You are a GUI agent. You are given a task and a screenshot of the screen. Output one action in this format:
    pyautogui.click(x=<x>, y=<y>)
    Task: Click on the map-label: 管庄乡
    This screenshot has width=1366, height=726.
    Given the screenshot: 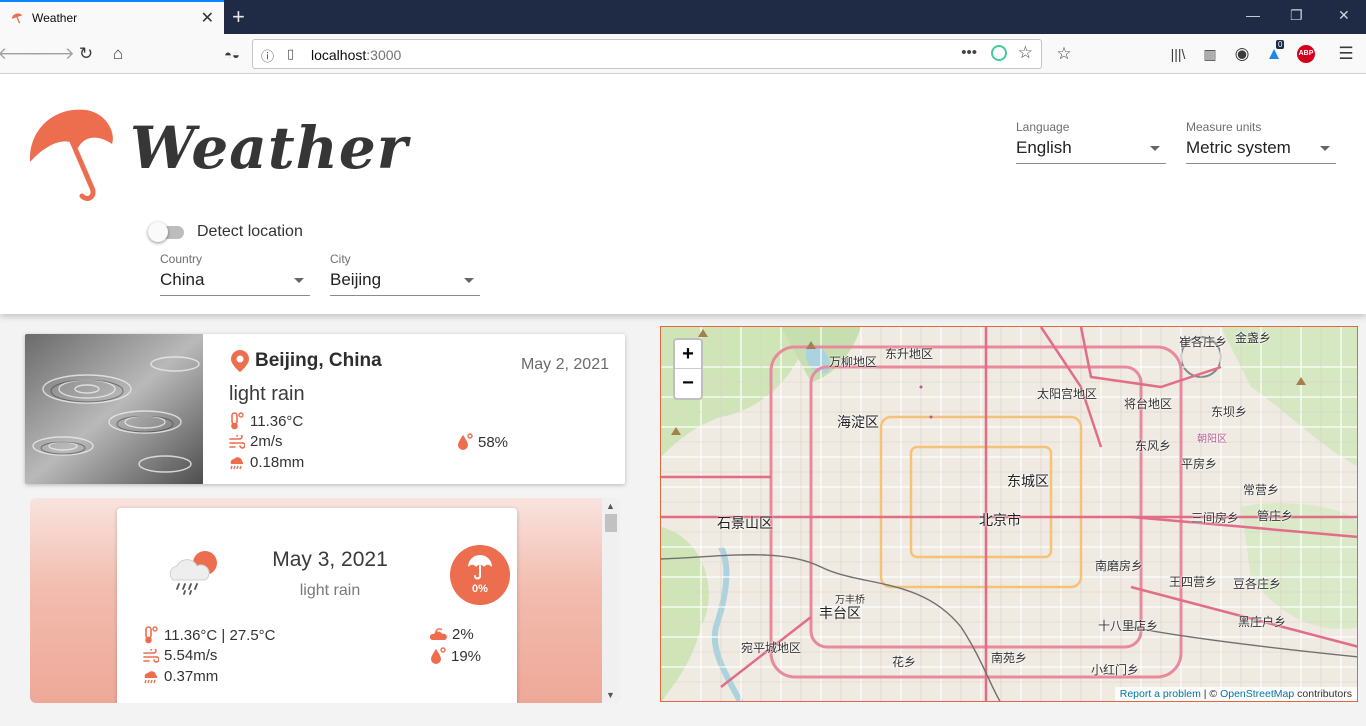 What is the action you would take?
    pyautogui.click(x=1275, y=516)
    